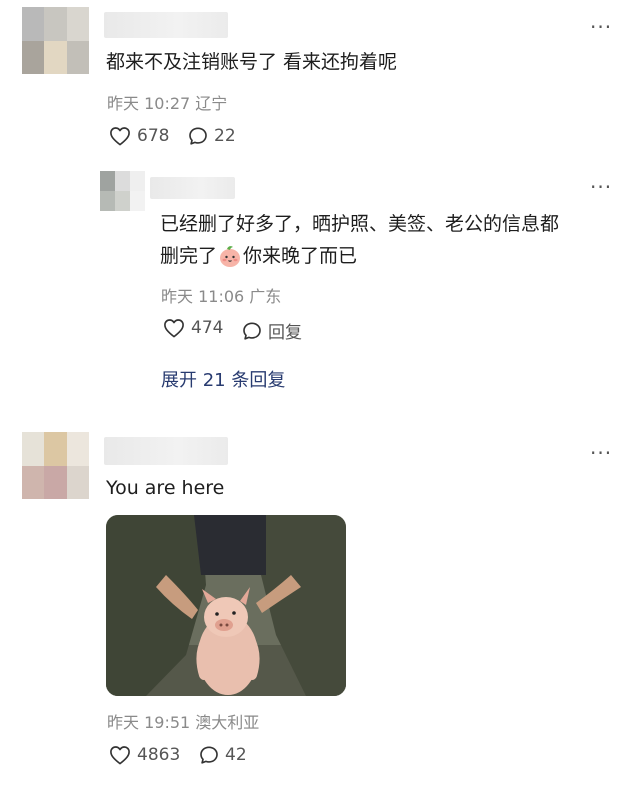  What do you see at coordinates (149, 722) in the screenshot?
I see `comment-time: 昨天 19:51` at bounding box center [149, 722].